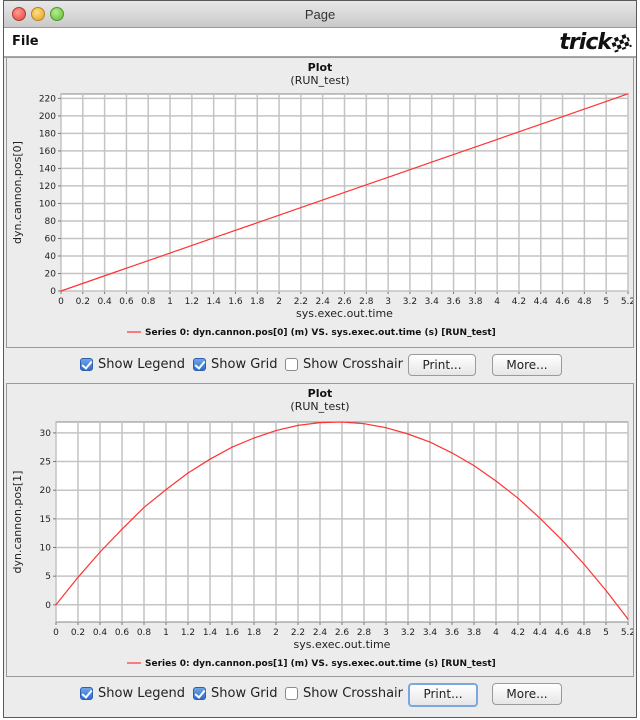  Describe the element at coordinates (386, 633) in the screenshot. I see `x-tick-label: 3` at that location.